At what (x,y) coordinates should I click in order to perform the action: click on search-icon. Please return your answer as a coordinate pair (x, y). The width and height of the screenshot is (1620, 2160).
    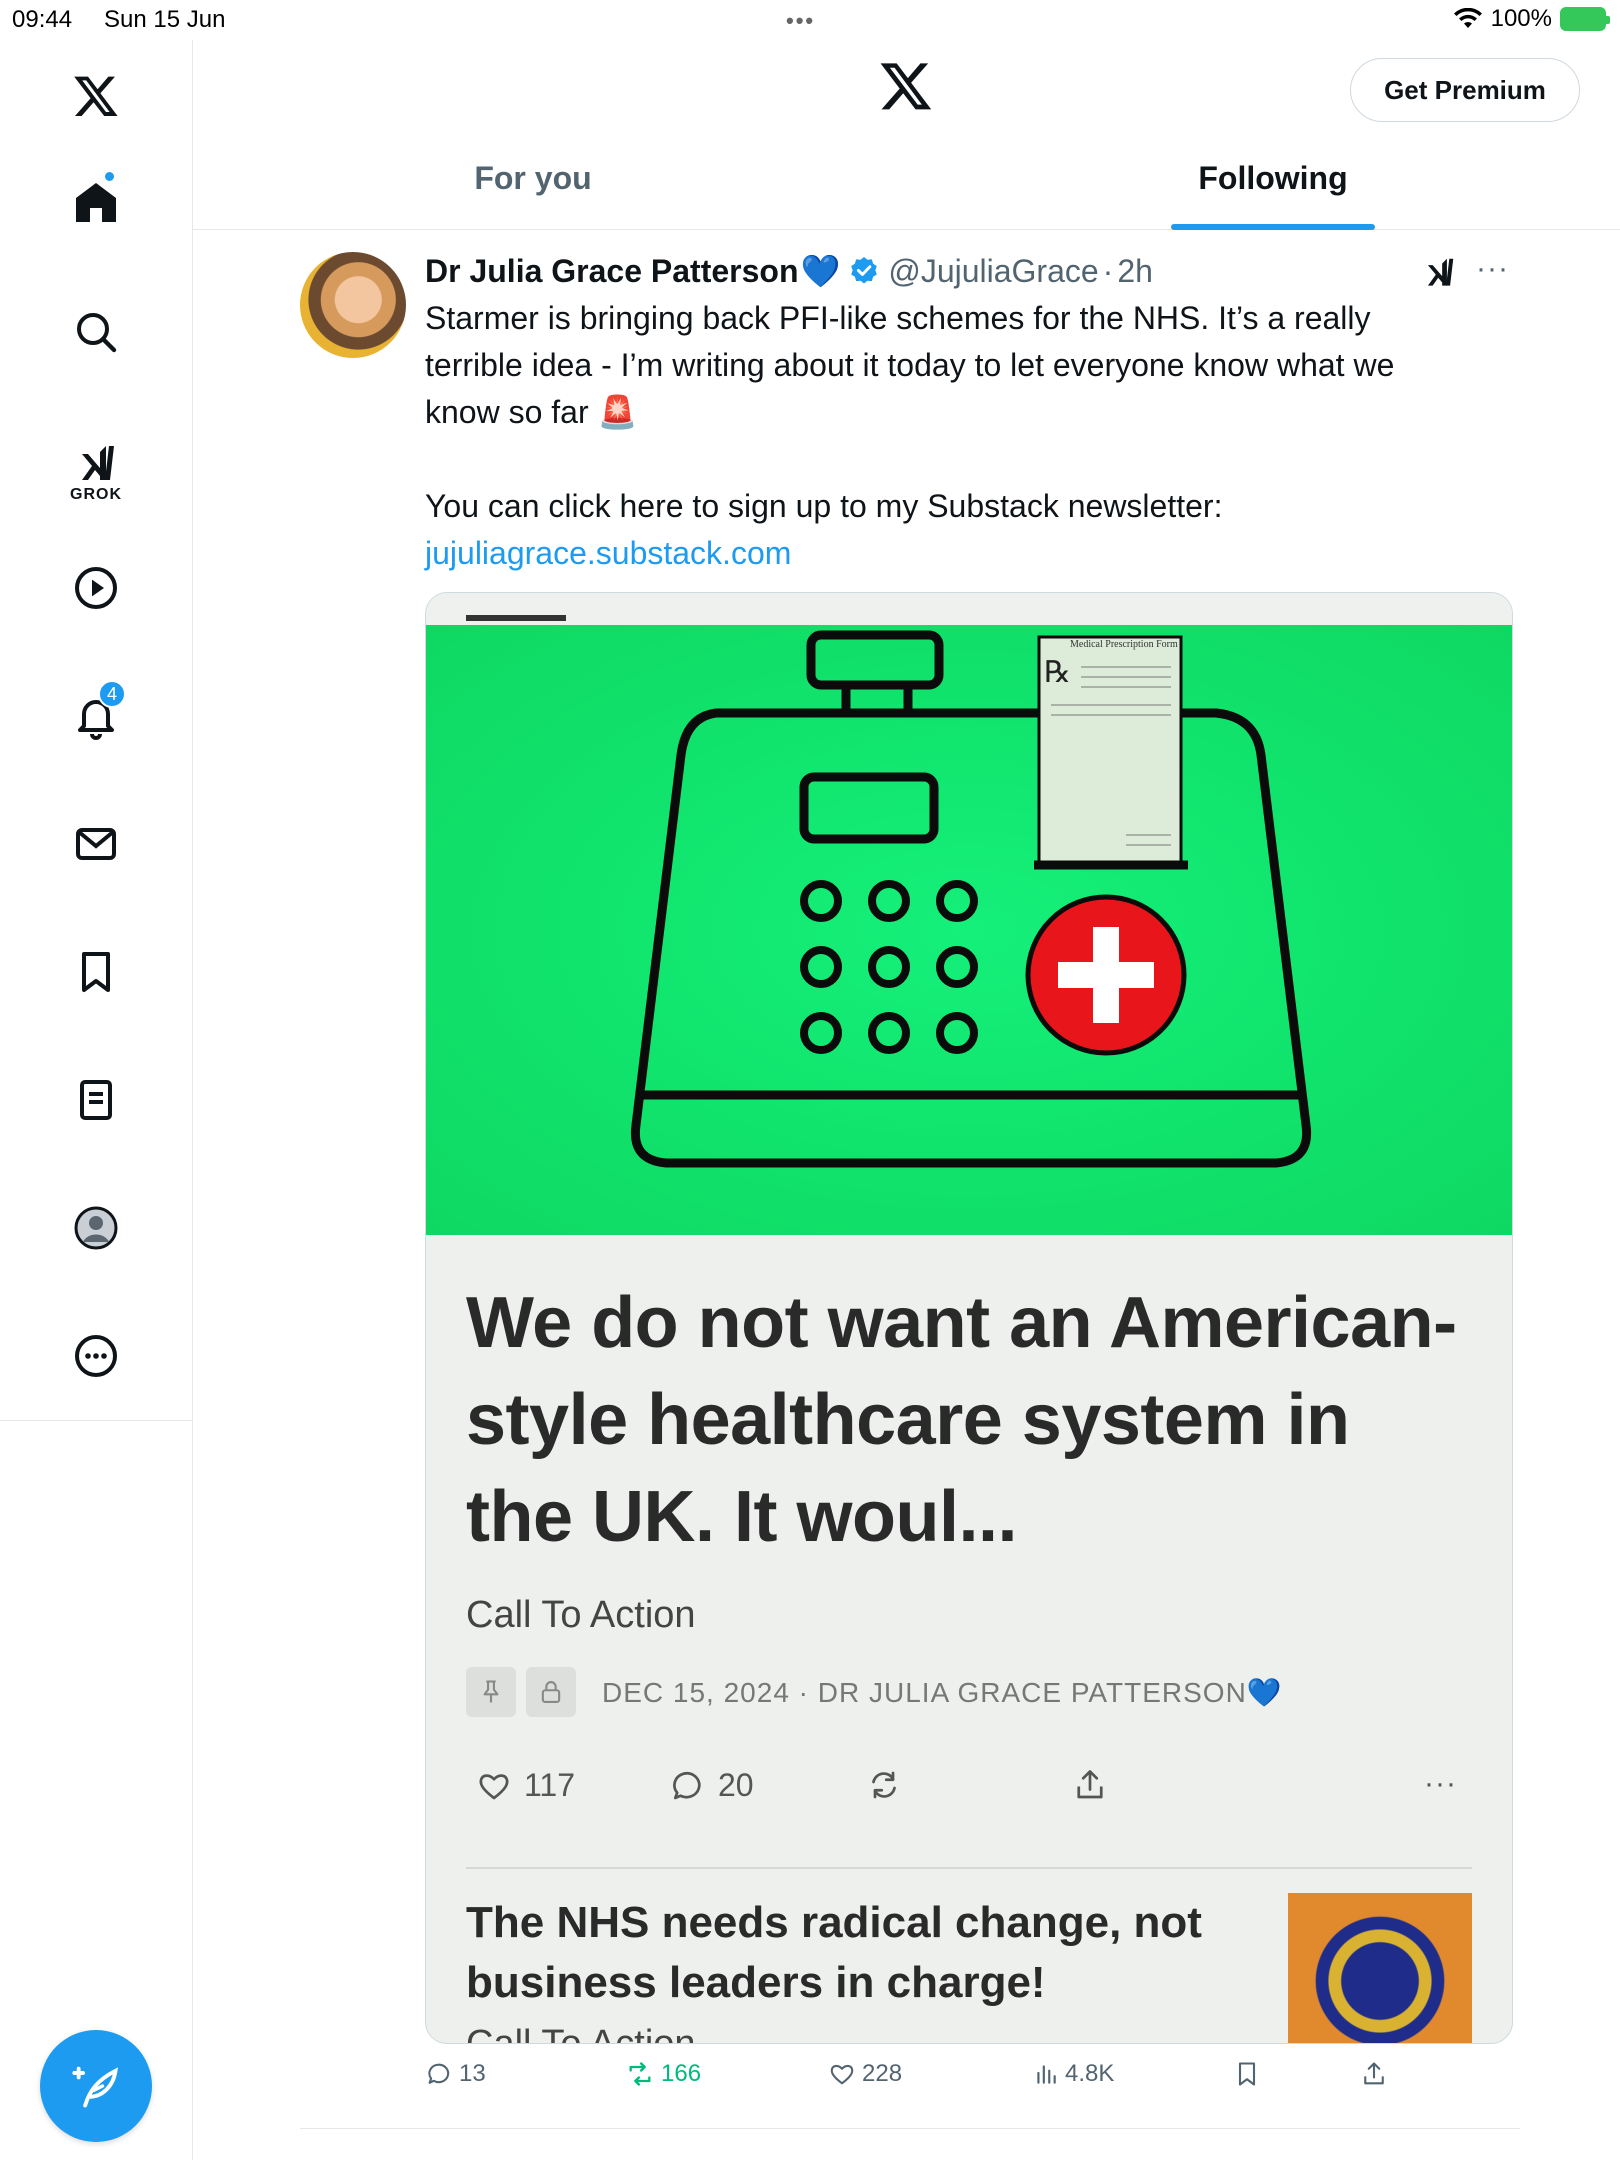
    Looking at the image, I should click on (96, 332).